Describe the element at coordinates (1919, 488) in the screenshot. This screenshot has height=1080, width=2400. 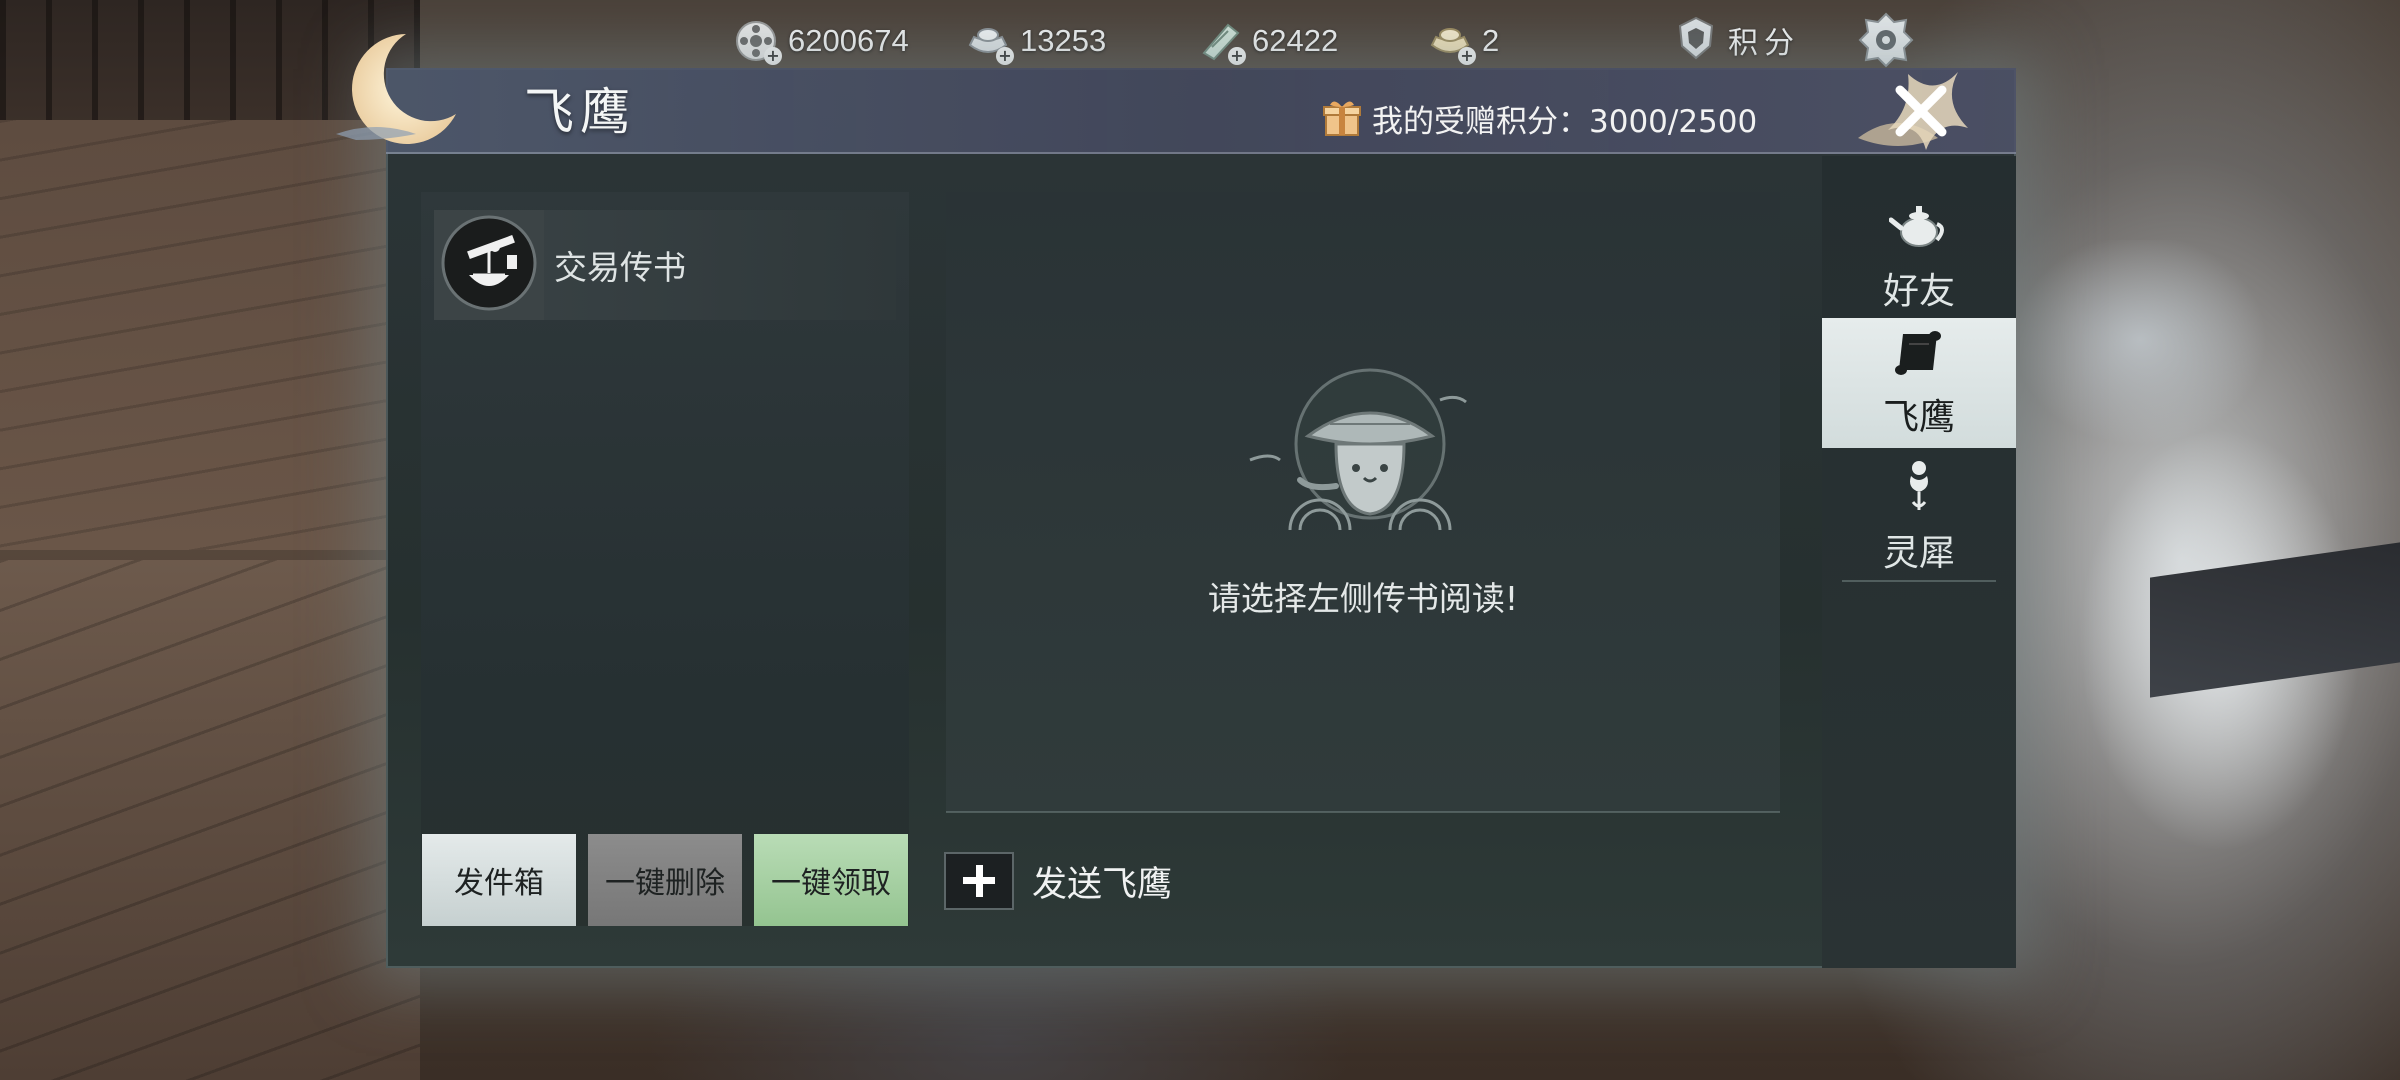
I see `charm-icon` at that location.